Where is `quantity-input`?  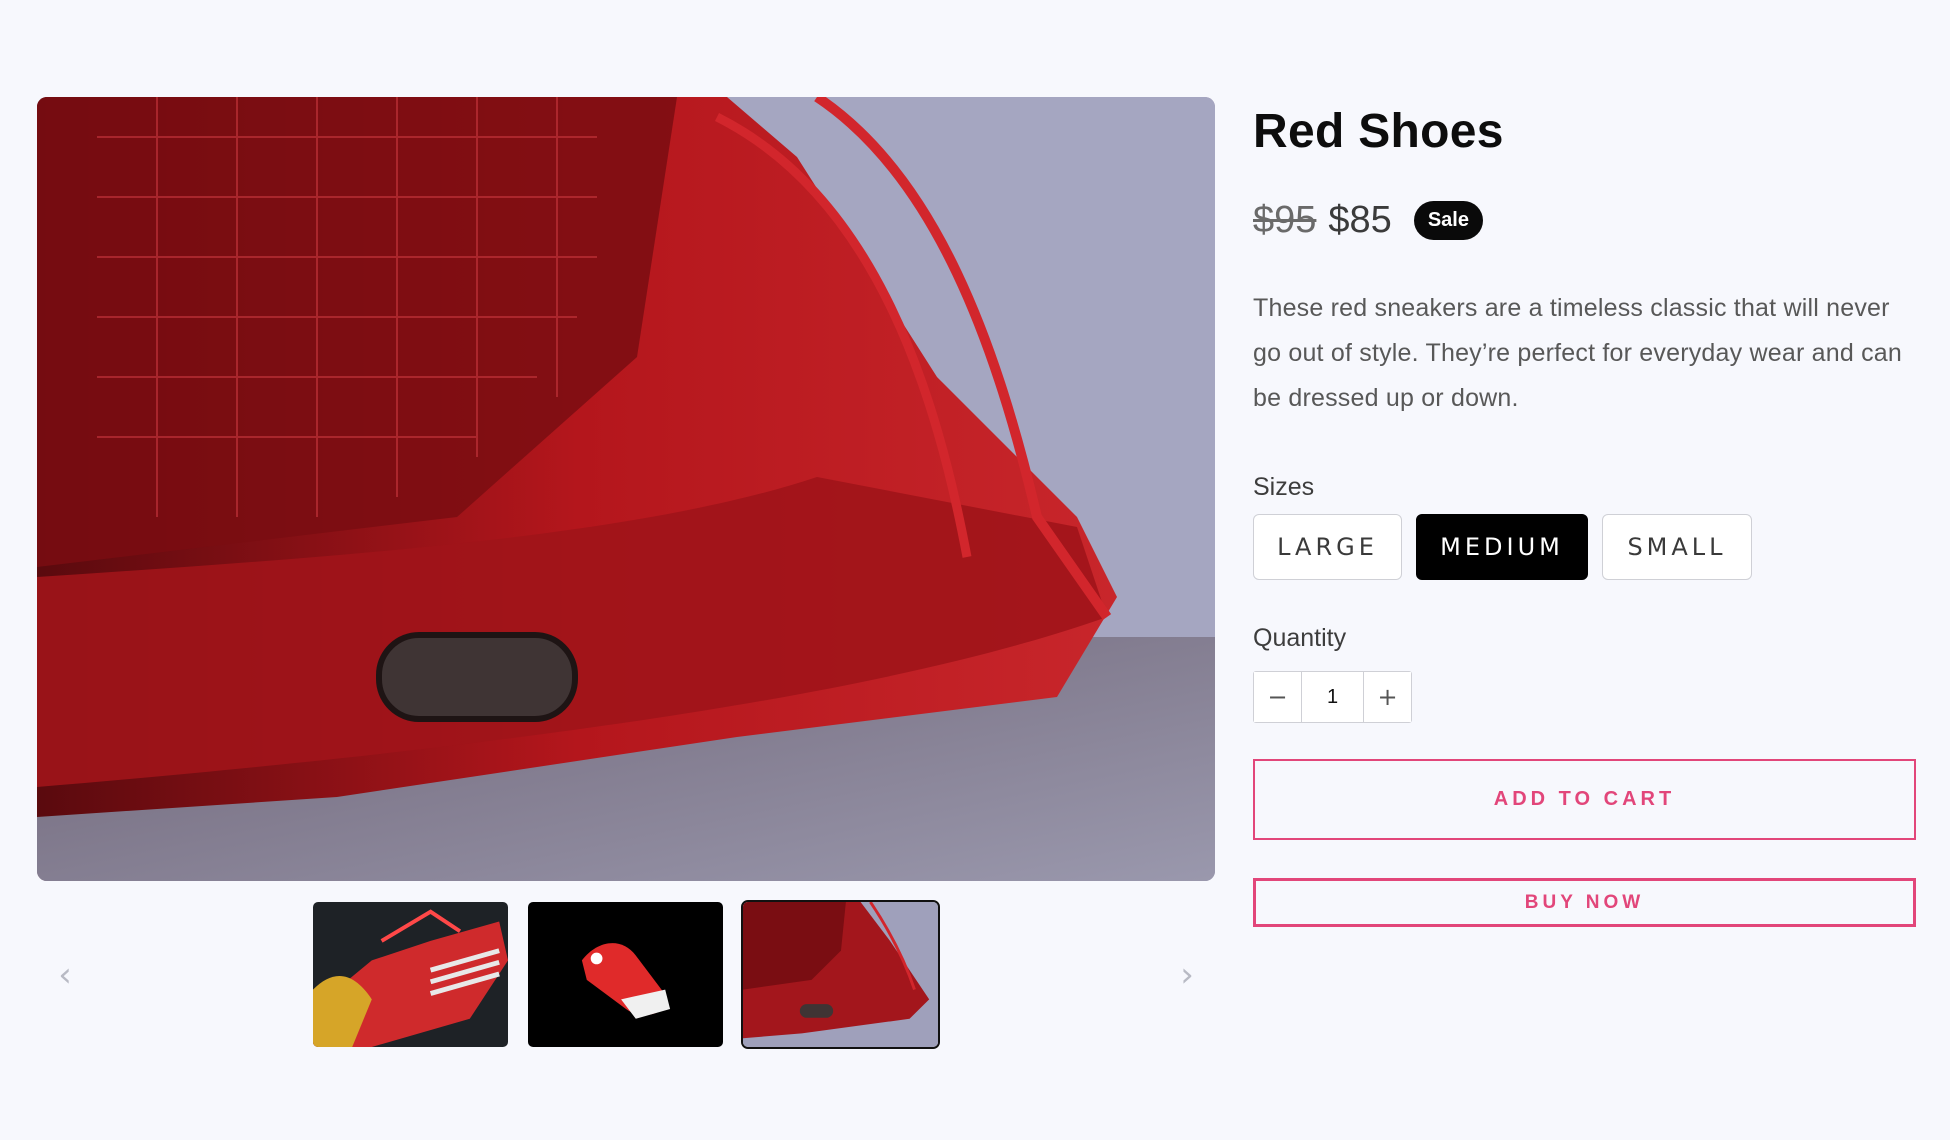 quantity-input is located at coordinates (1332, 697).